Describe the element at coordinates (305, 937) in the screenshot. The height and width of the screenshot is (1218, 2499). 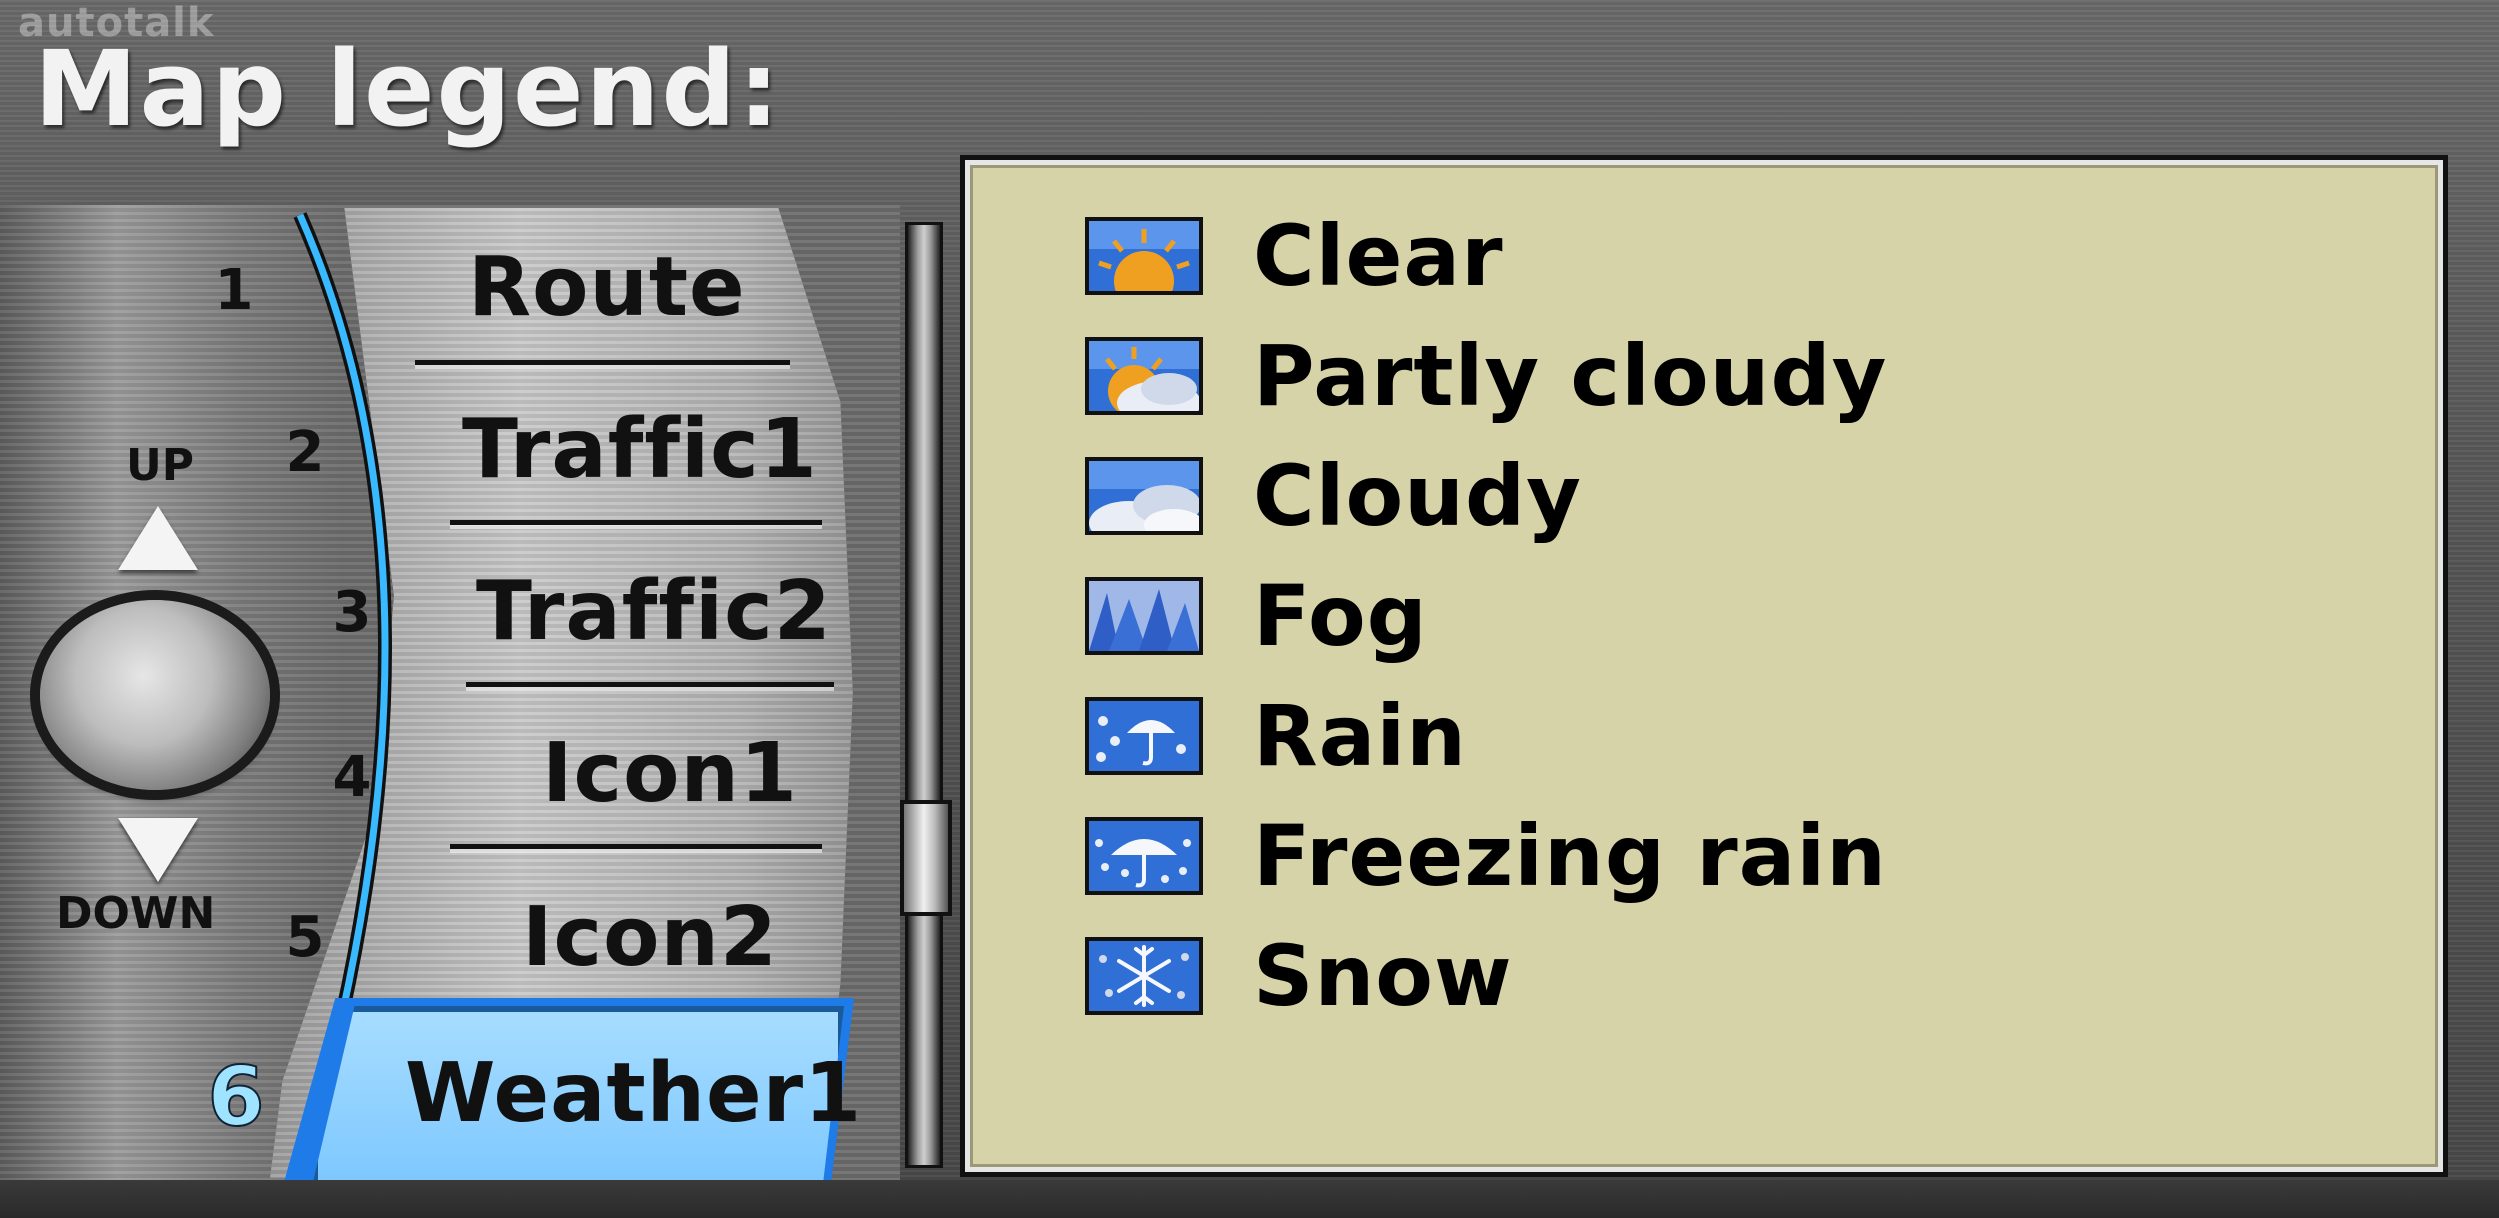
I see `menu-number-5: 5` at that location.